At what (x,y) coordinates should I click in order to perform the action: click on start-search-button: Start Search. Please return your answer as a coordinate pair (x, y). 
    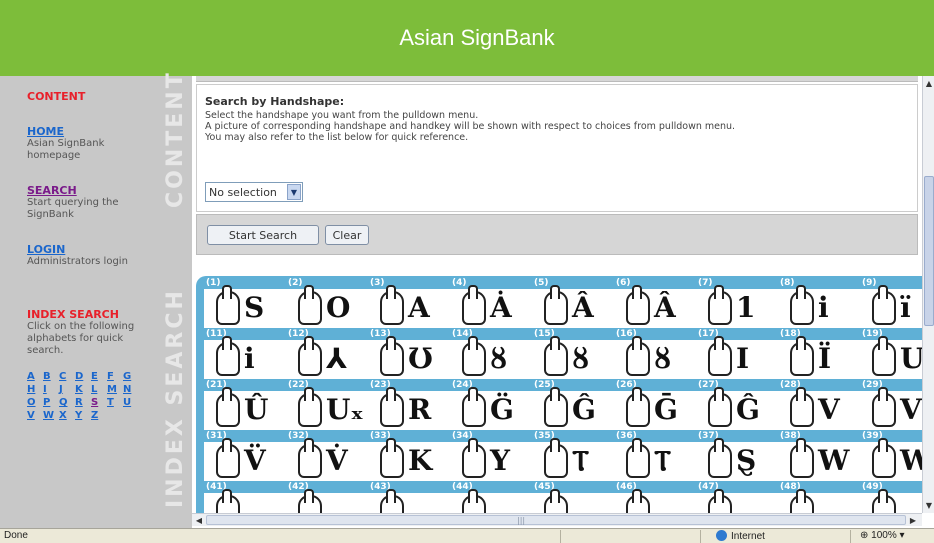
    Looking at the image, I should click on (263, 235).